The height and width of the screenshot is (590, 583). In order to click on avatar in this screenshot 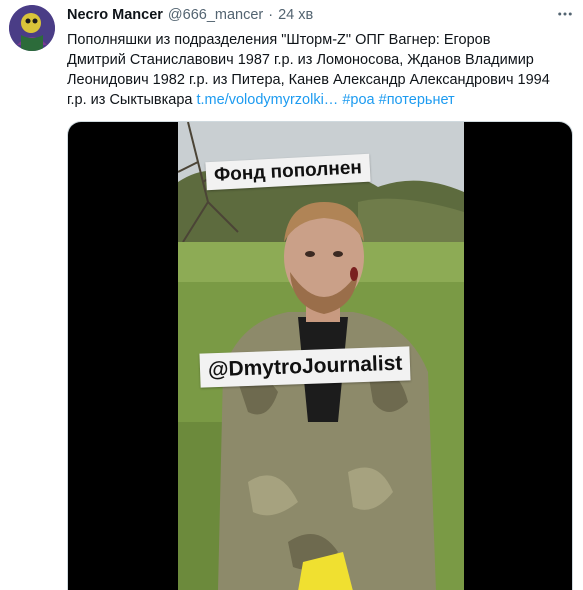, I will do `click(32, 28)`.